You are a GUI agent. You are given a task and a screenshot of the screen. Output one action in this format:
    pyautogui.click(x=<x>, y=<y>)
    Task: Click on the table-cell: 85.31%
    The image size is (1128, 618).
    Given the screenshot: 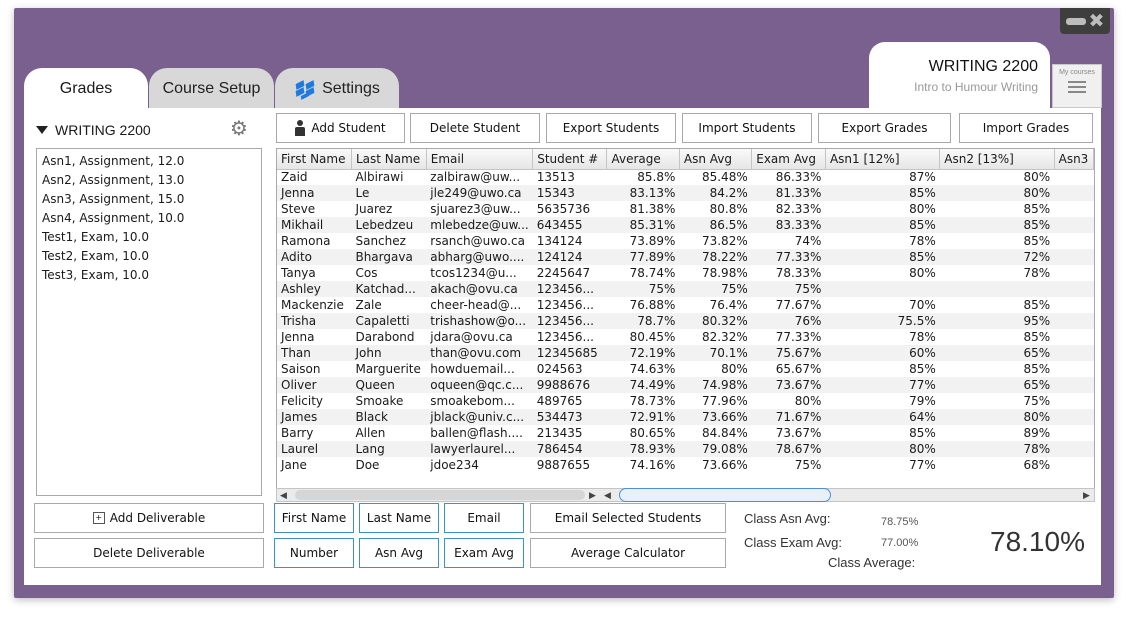 What is the action you would take?
    pyautogui.click(x=643, y=225)
    